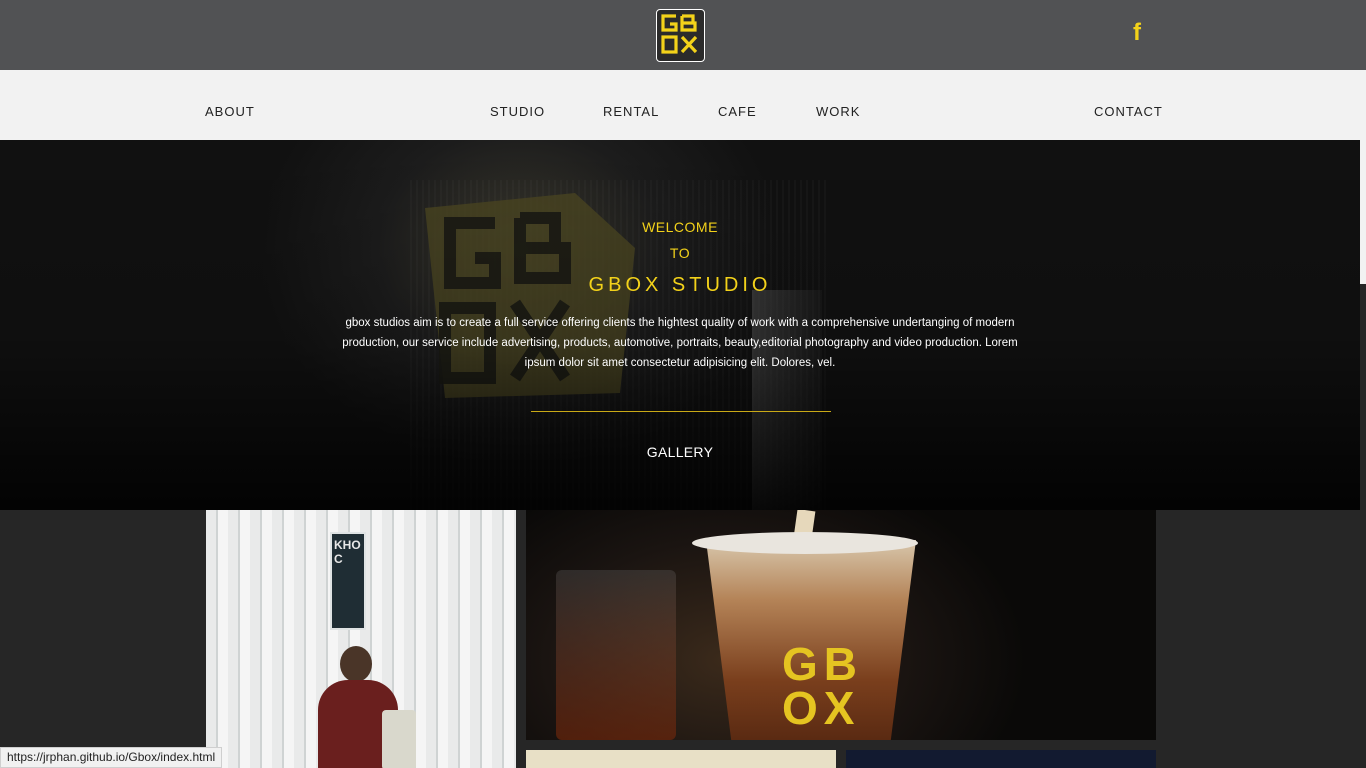  What do you see at coordinates (680, 253) in the screenshot?
I see `hero-to: TO` at bounding box center [680, 253].